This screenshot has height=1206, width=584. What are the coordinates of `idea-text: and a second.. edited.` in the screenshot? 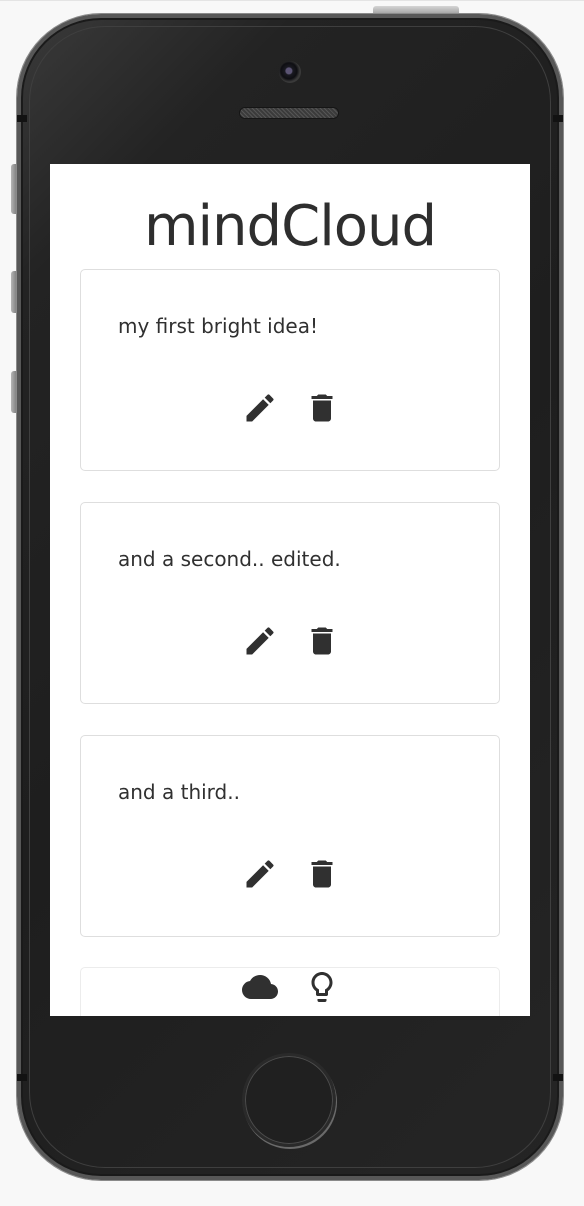 It's located at (229, 559).